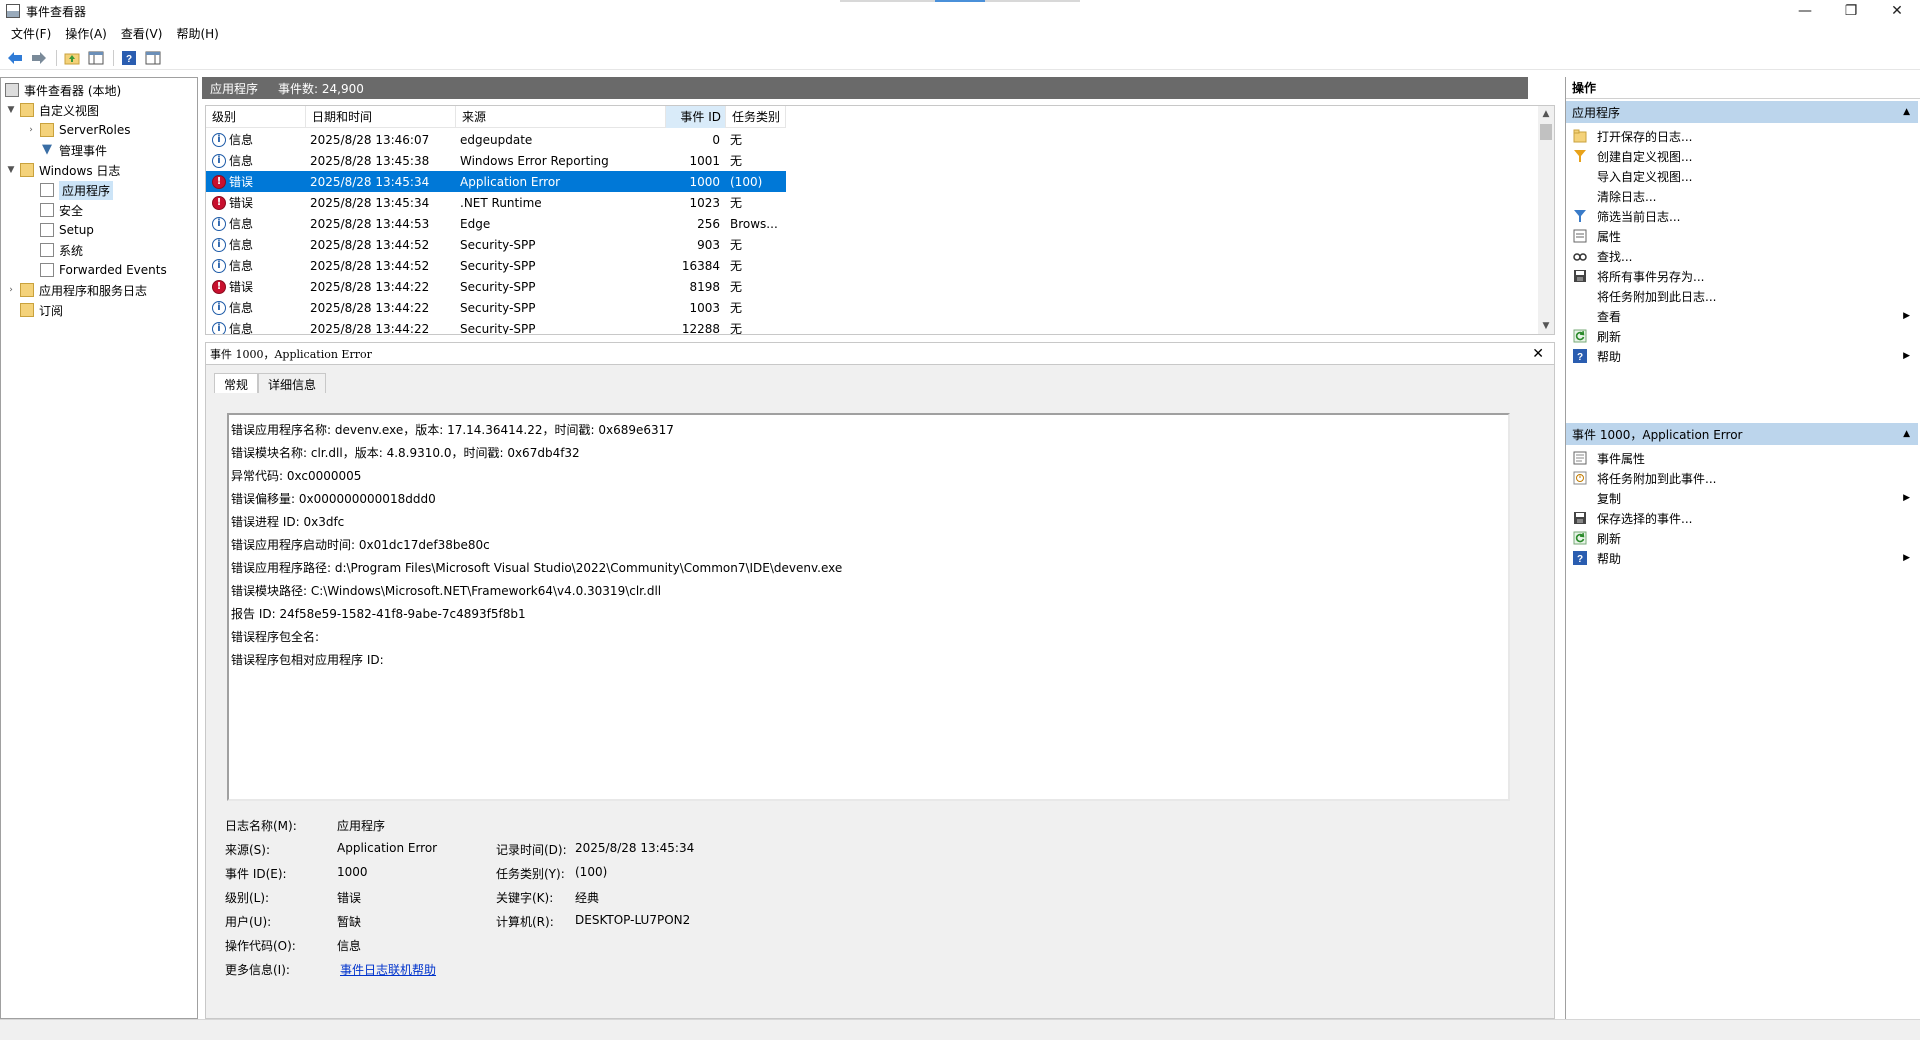 Image resolution: width=1920 pixels, height=1040 pixels. I want to click on column-datetime: 日期和时间, so click(381, 117).